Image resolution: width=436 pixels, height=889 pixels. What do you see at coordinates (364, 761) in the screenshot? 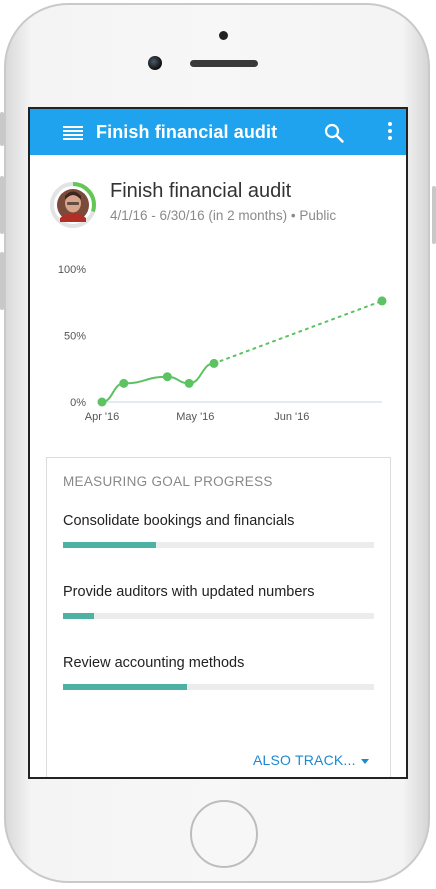
I see `chevron-down-icon` at bounding box center [364, 761].